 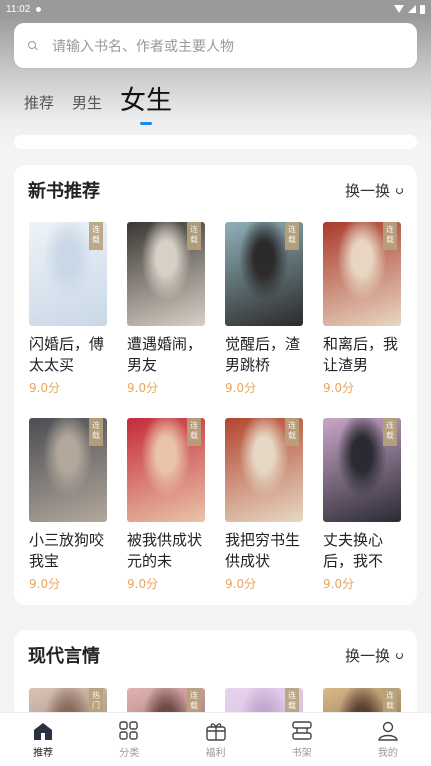 I want to click on book-item: 连载 遭遇婚闹，男友 9.0分, so click(x=167, y=309).